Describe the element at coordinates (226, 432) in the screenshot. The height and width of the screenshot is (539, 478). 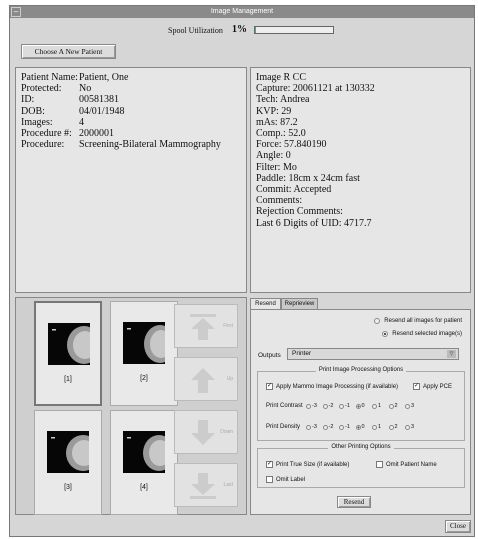
I see `move-down-label: Down` at that location.